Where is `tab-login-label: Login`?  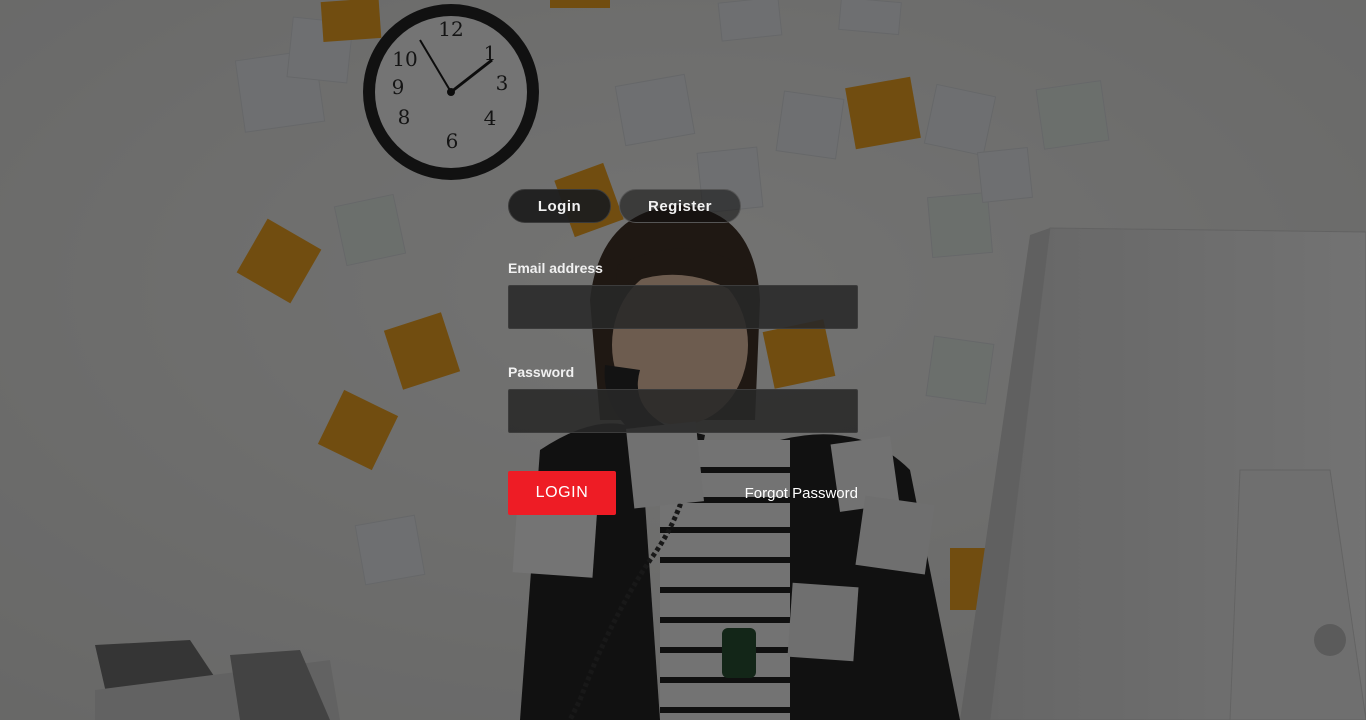
tab-login-label: Login is located at coordinates (559, 206).